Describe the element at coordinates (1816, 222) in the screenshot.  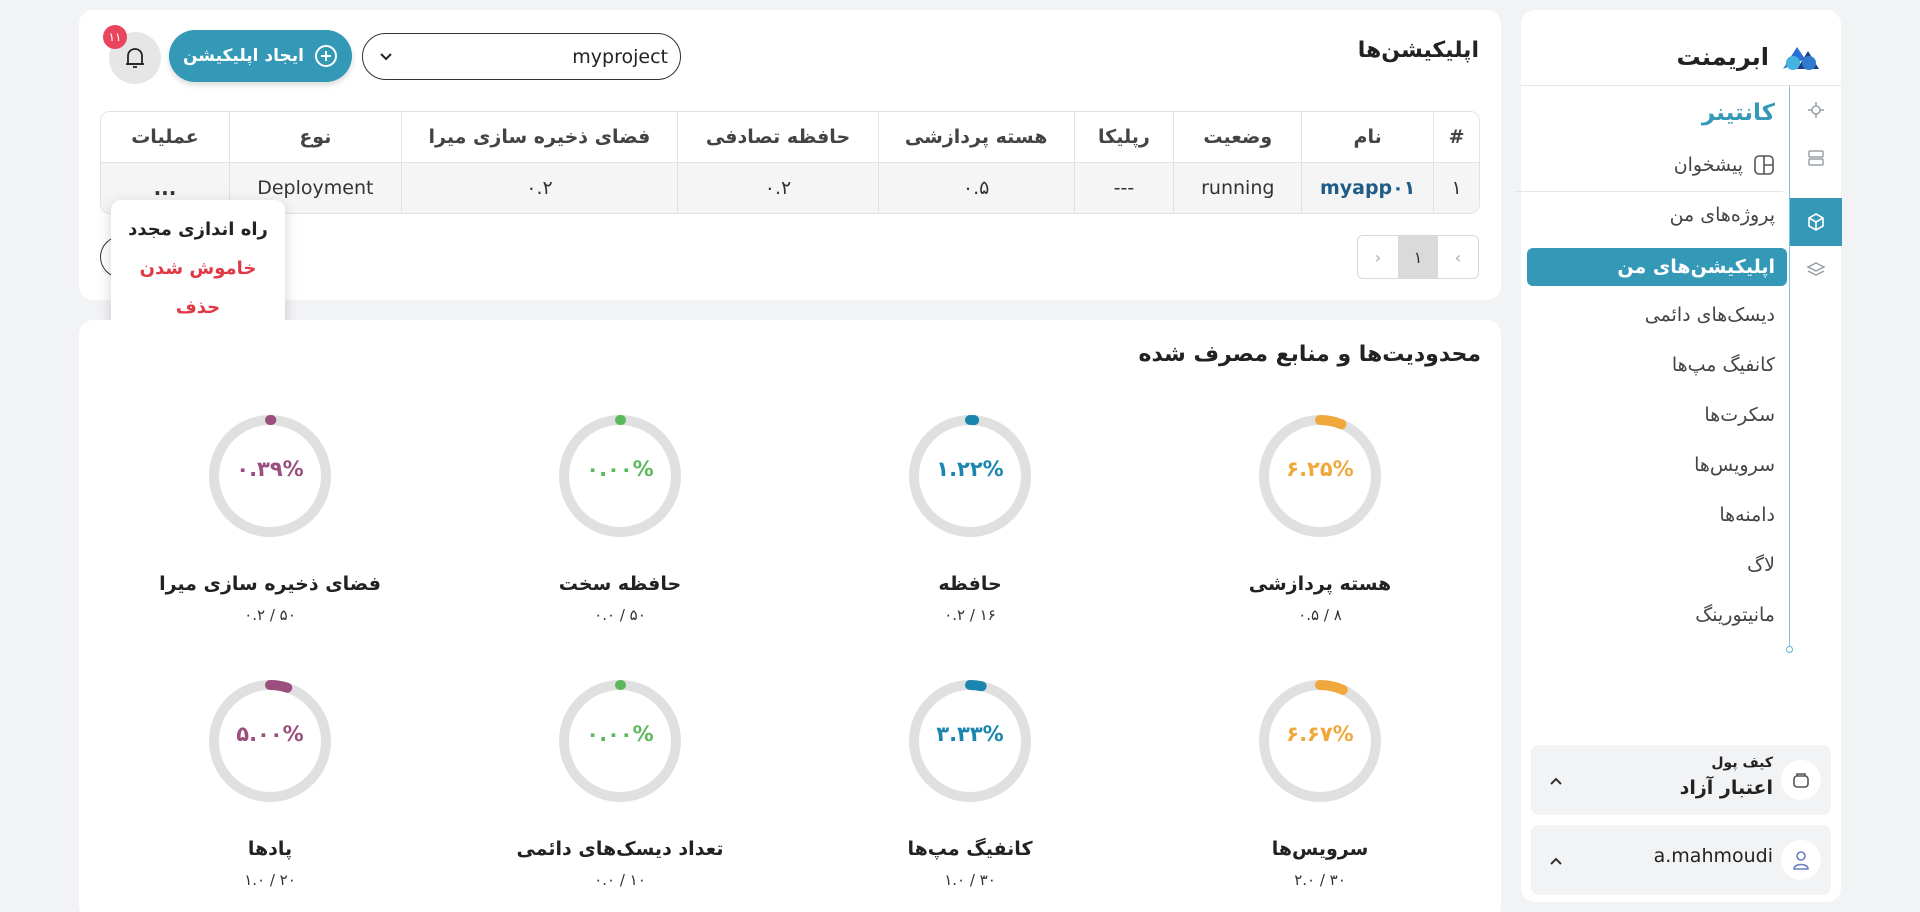
I see `container-cube-icon` at that location.